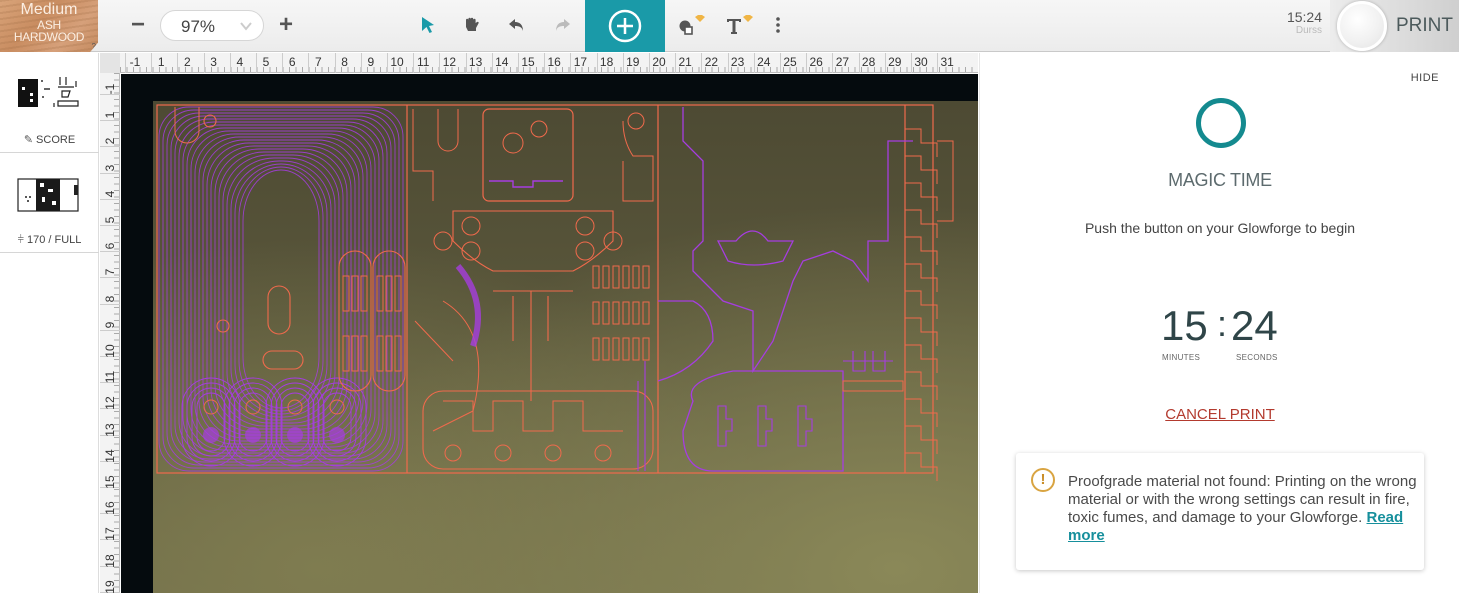  What do you see at coordinates (691, 25) in the screenshot?
I see `shapes-premium-button` at bounding box center [691, 25].